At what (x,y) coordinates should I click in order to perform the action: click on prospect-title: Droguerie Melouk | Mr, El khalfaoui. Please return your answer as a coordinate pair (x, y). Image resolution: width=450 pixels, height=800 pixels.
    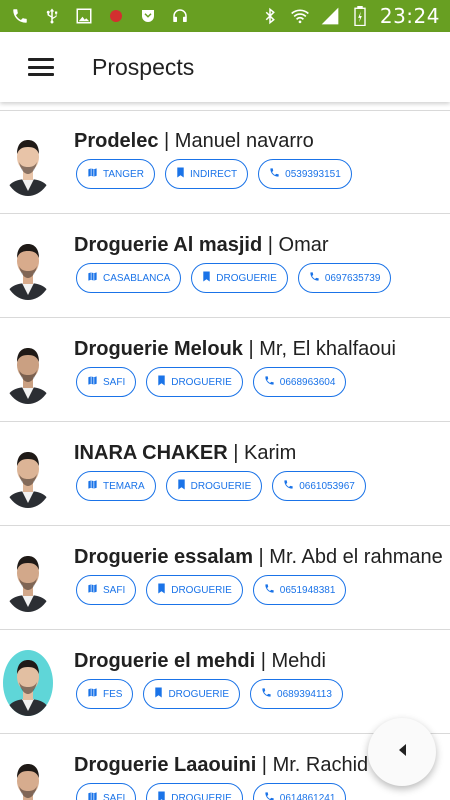
    Looking at the image, I should click on (235, 349).